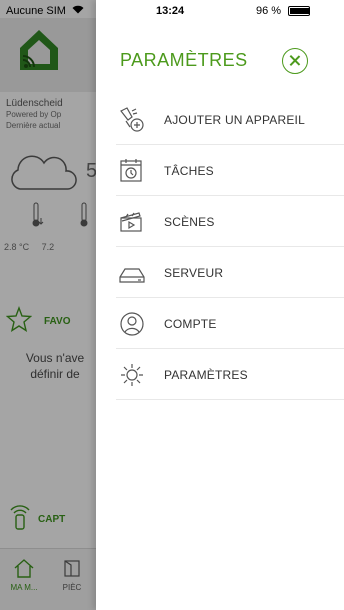 This screenshot has height=610, width=344. Describe the element at coordinates (230, 272) in the screenshot. I see `menu-item-server: SERVEUR` at that location.